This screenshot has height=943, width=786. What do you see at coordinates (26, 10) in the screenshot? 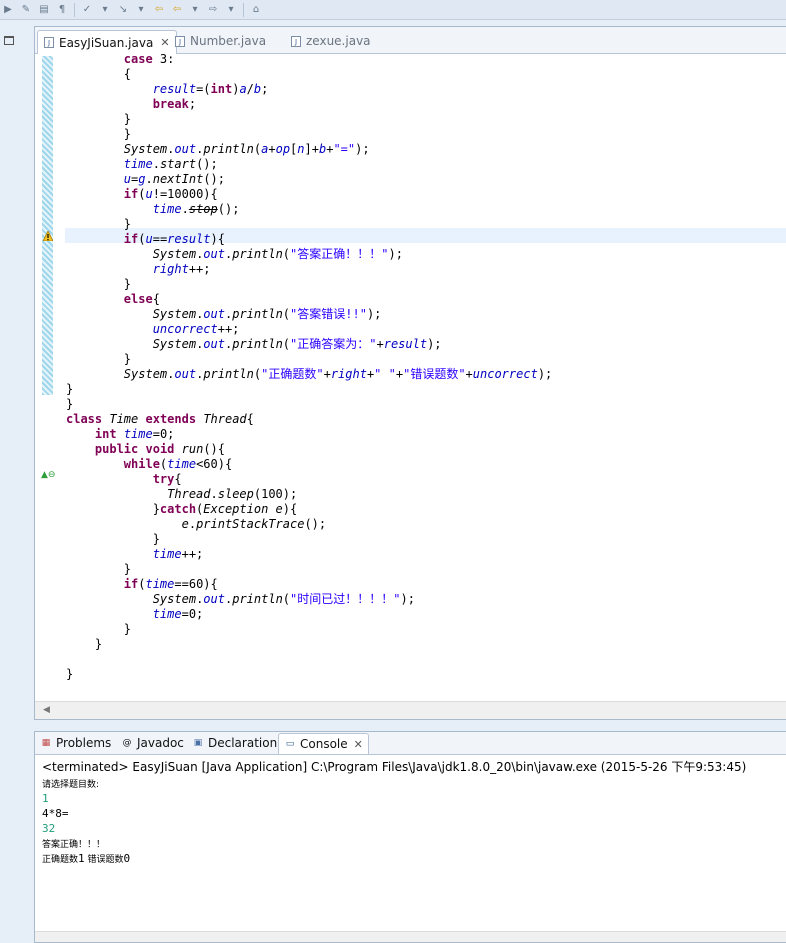
I see `edit-icon: ✎` at bounding box center [26, 10].